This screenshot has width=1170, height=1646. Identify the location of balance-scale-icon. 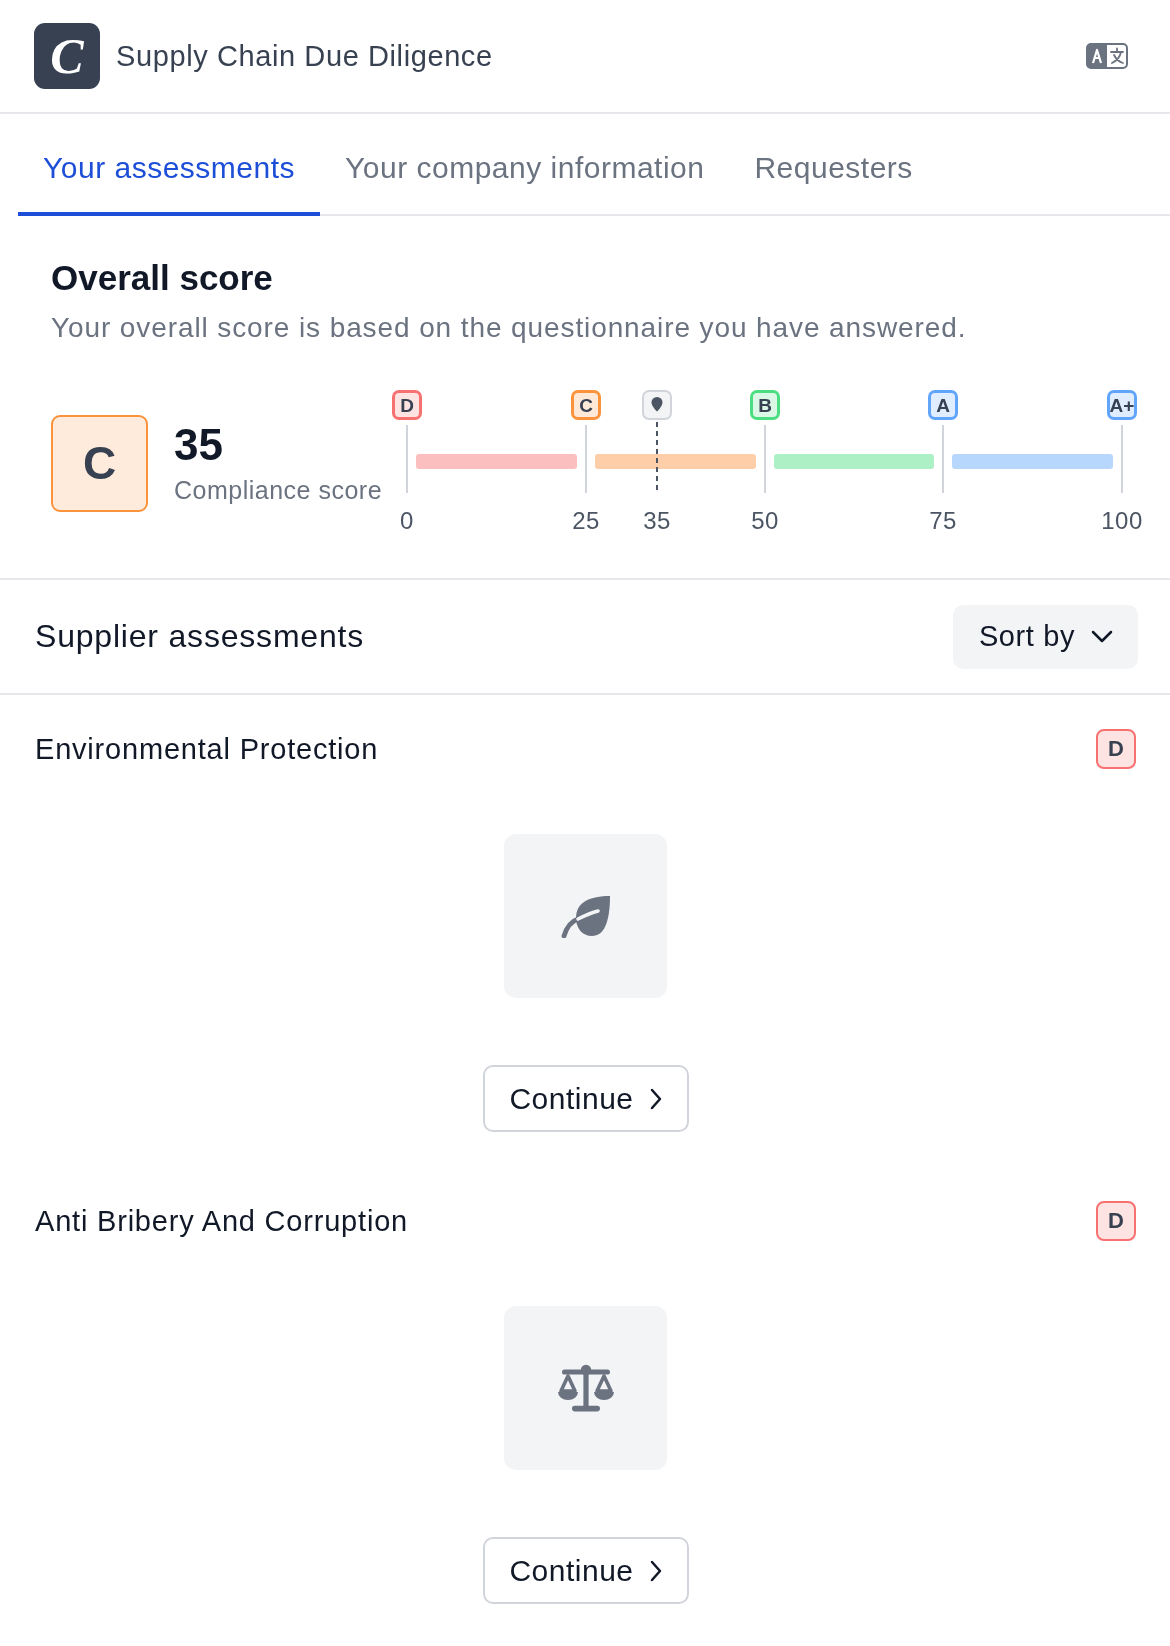
(585, 1388).